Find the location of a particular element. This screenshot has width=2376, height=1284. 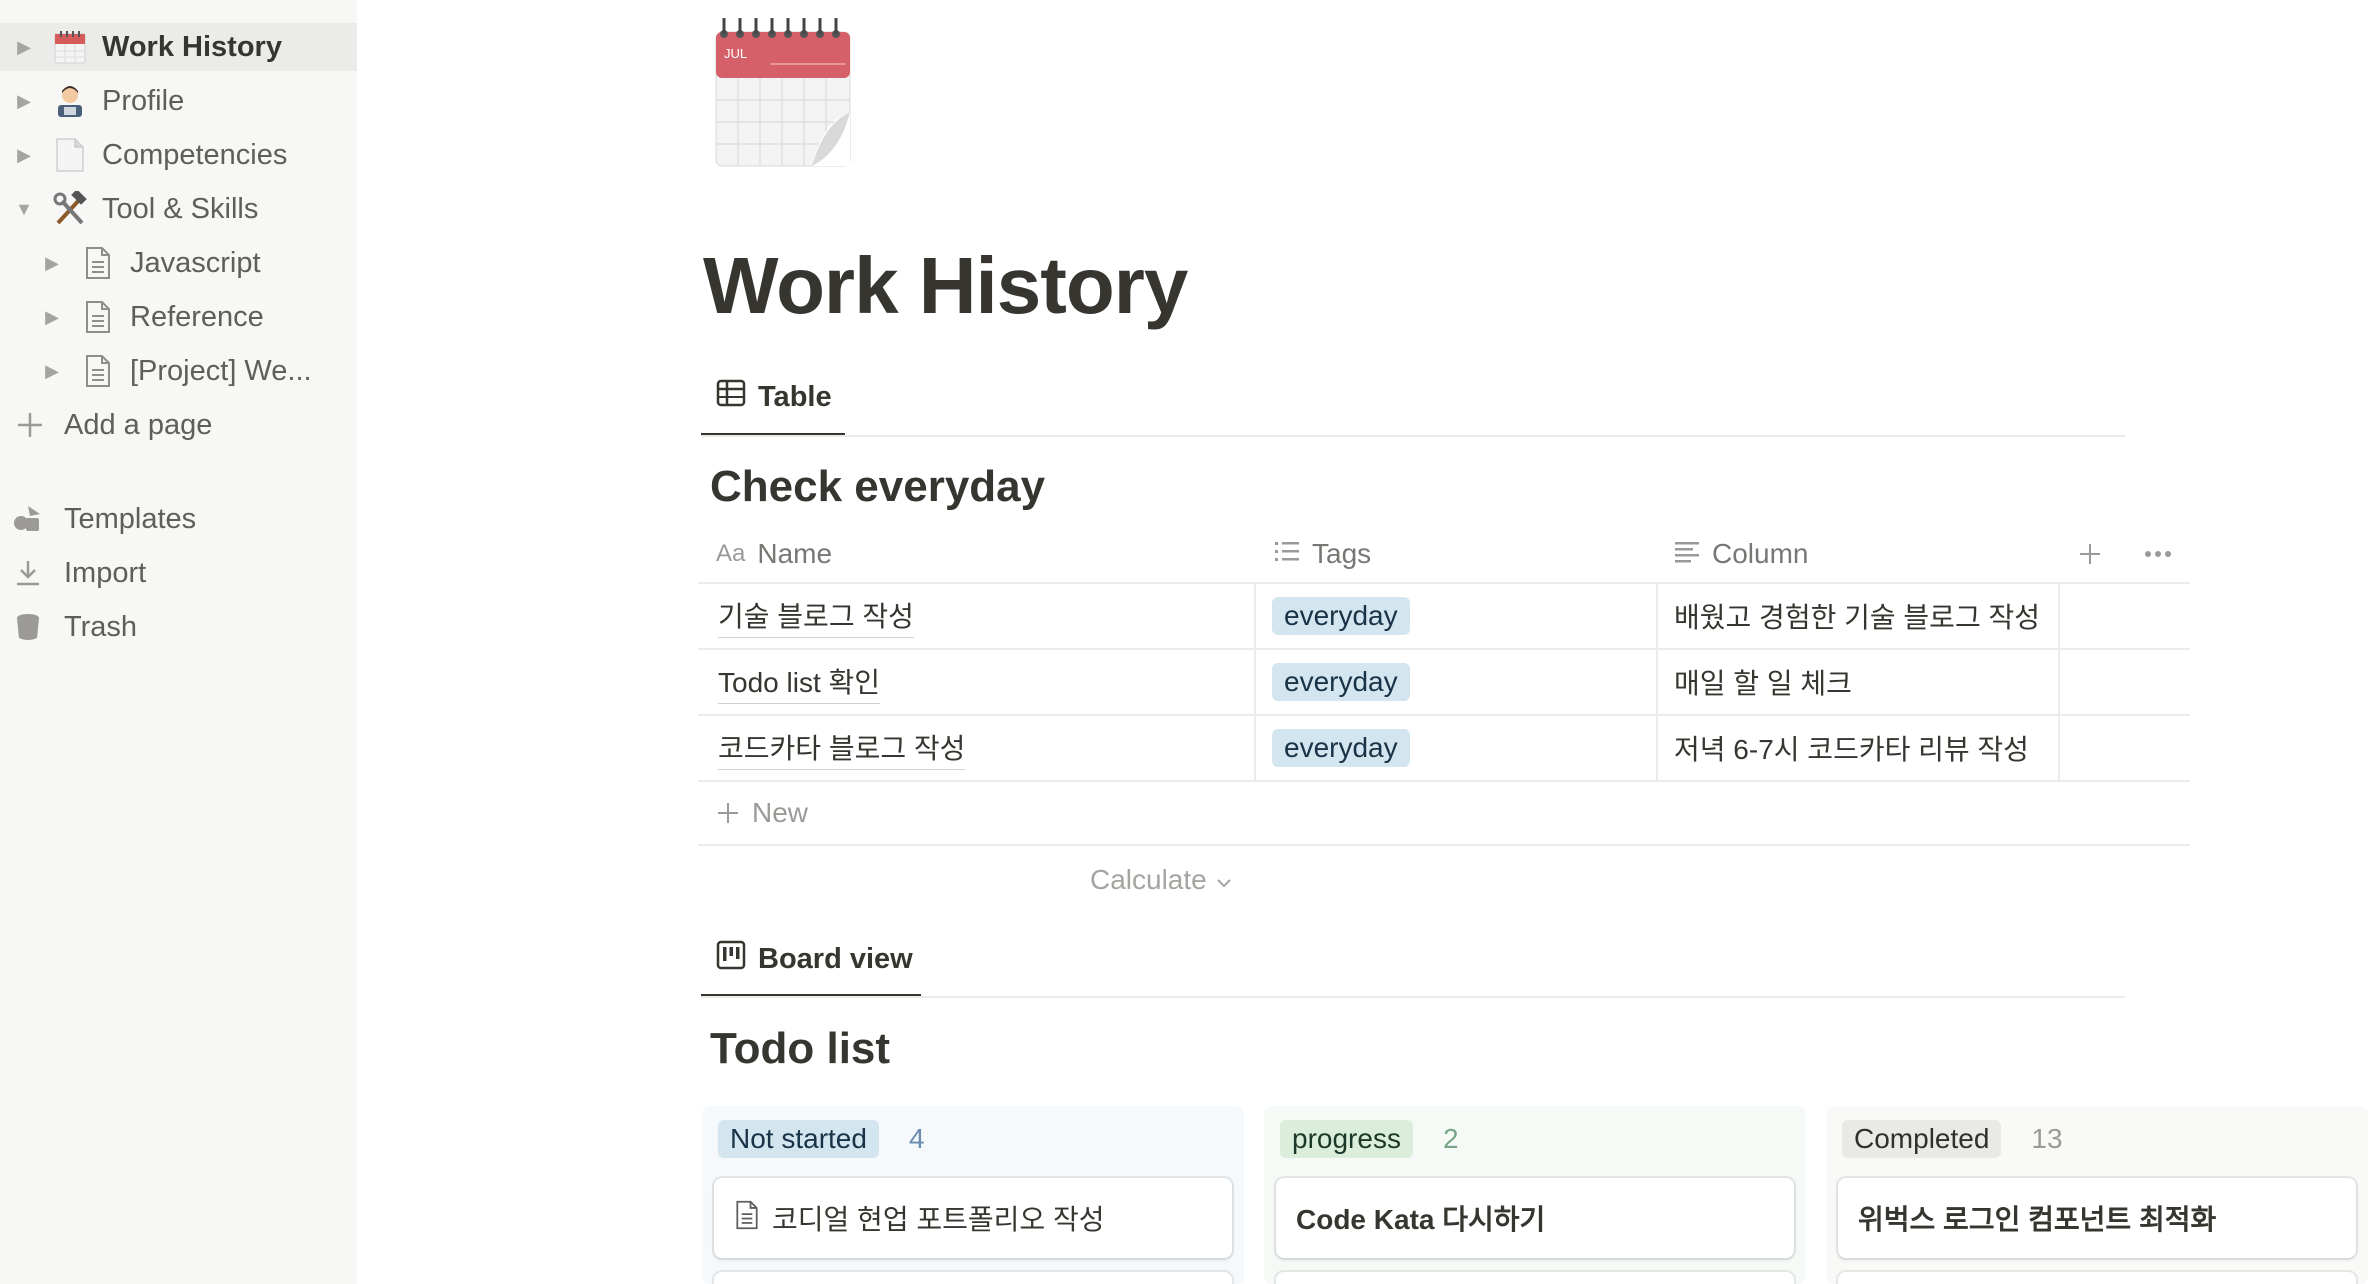

column-header-column: Column is located at coordinates (1741, 554).